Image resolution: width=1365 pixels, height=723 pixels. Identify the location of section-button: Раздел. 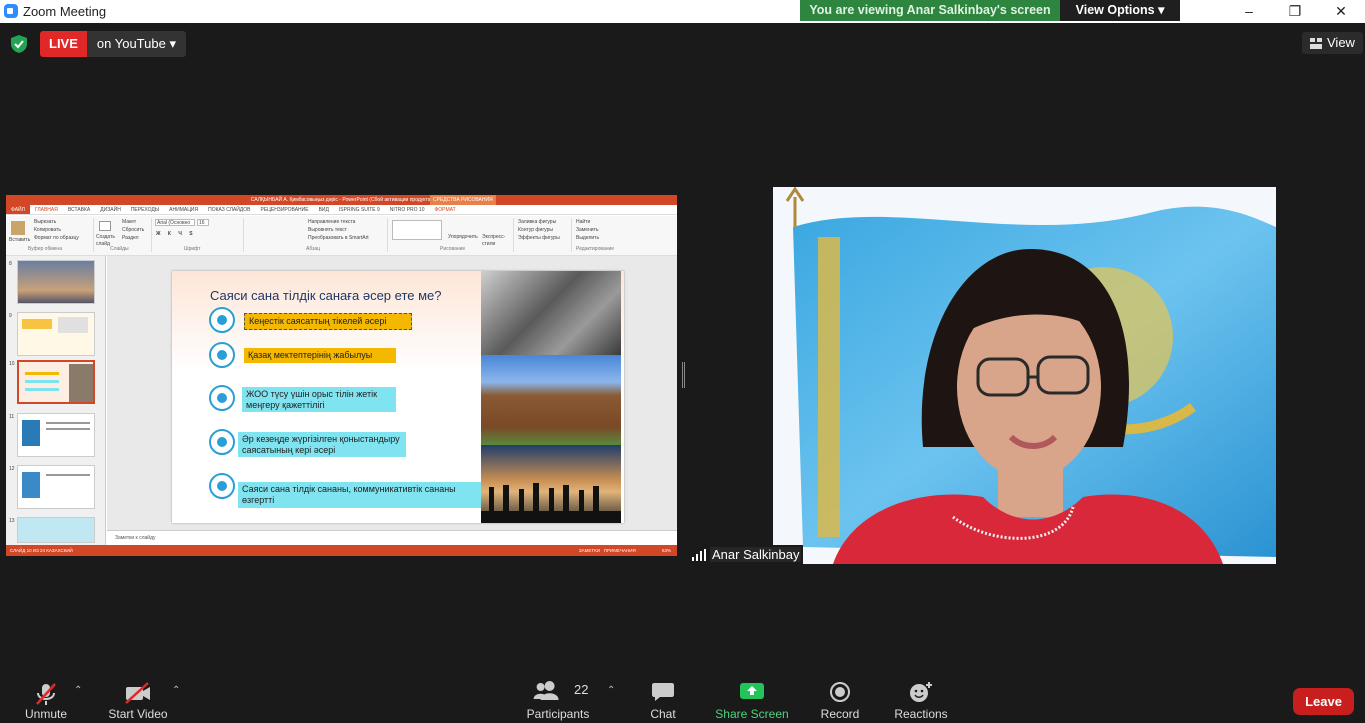
(130, 238).